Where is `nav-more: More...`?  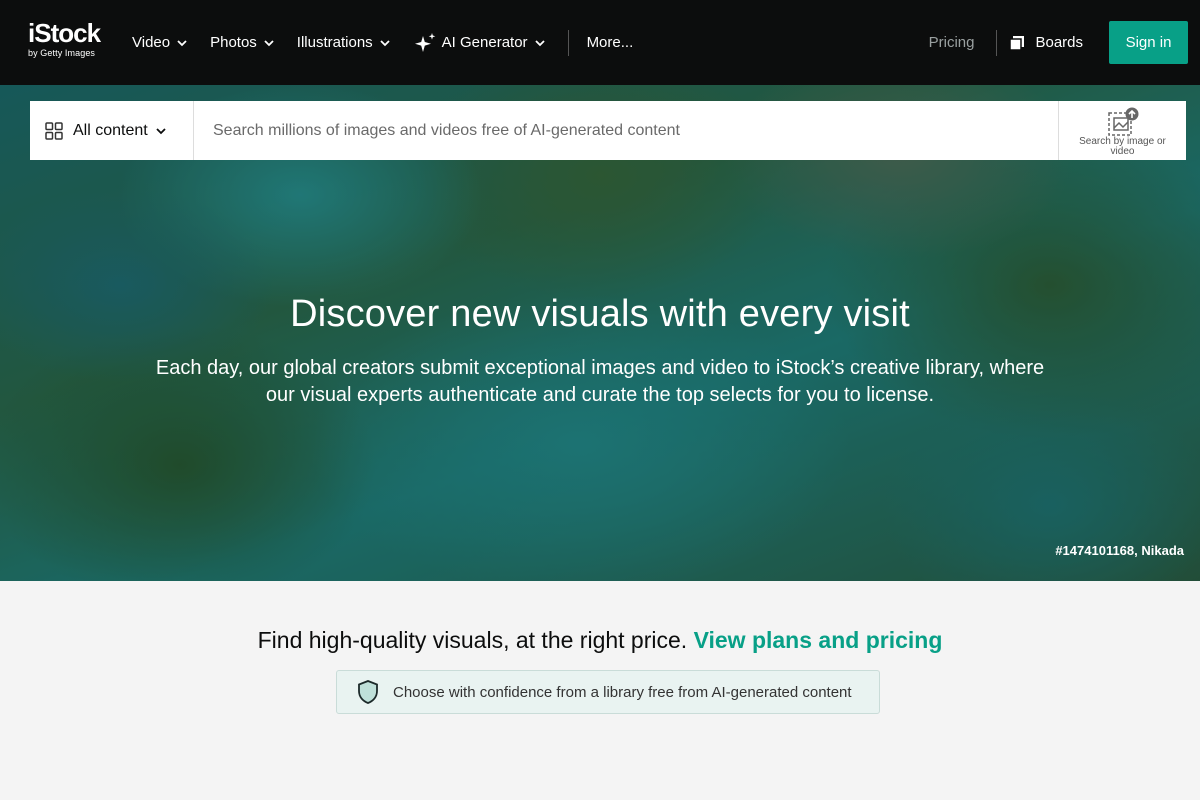 nav-more: More... is located at coordinates (610, 42).